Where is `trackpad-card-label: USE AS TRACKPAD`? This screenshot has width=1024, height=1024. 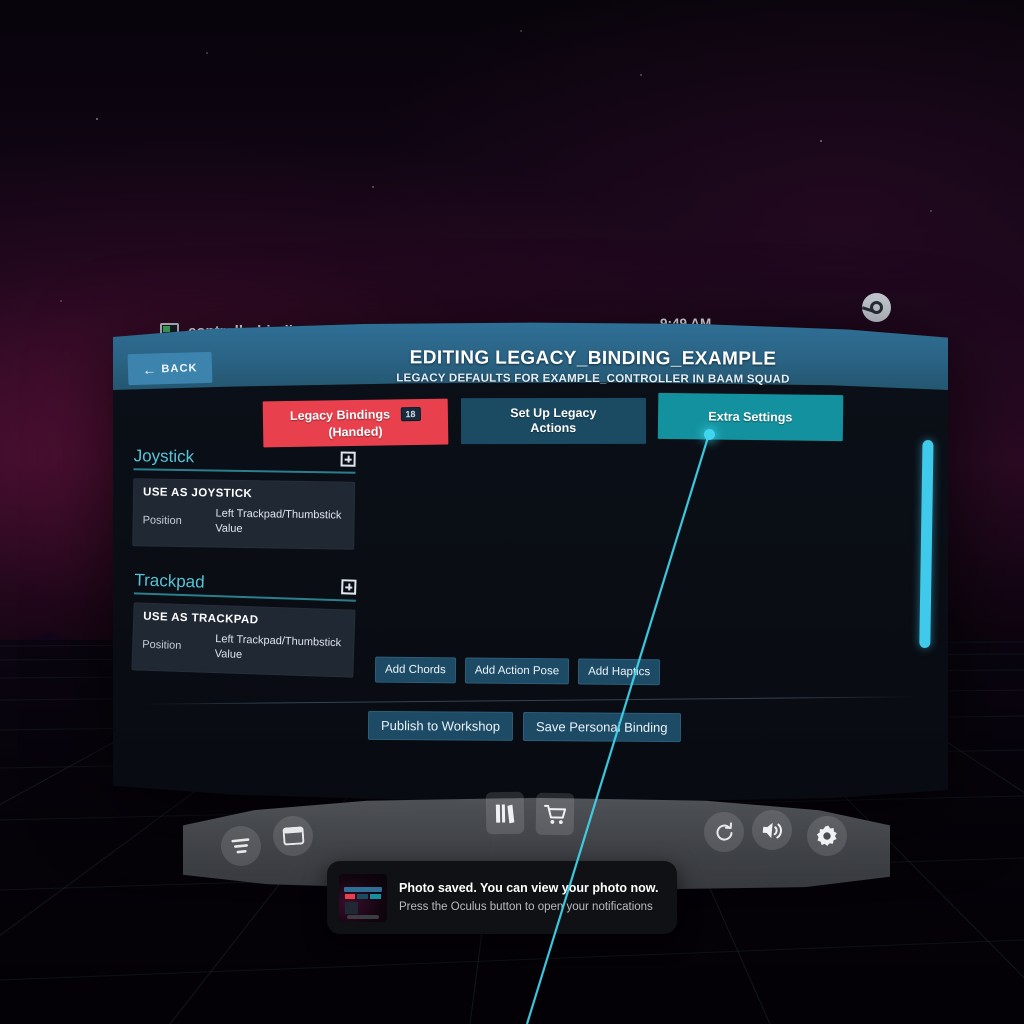
trackpad-card-label: USE AS TRACKPAD is located at coordinates (200, 618).